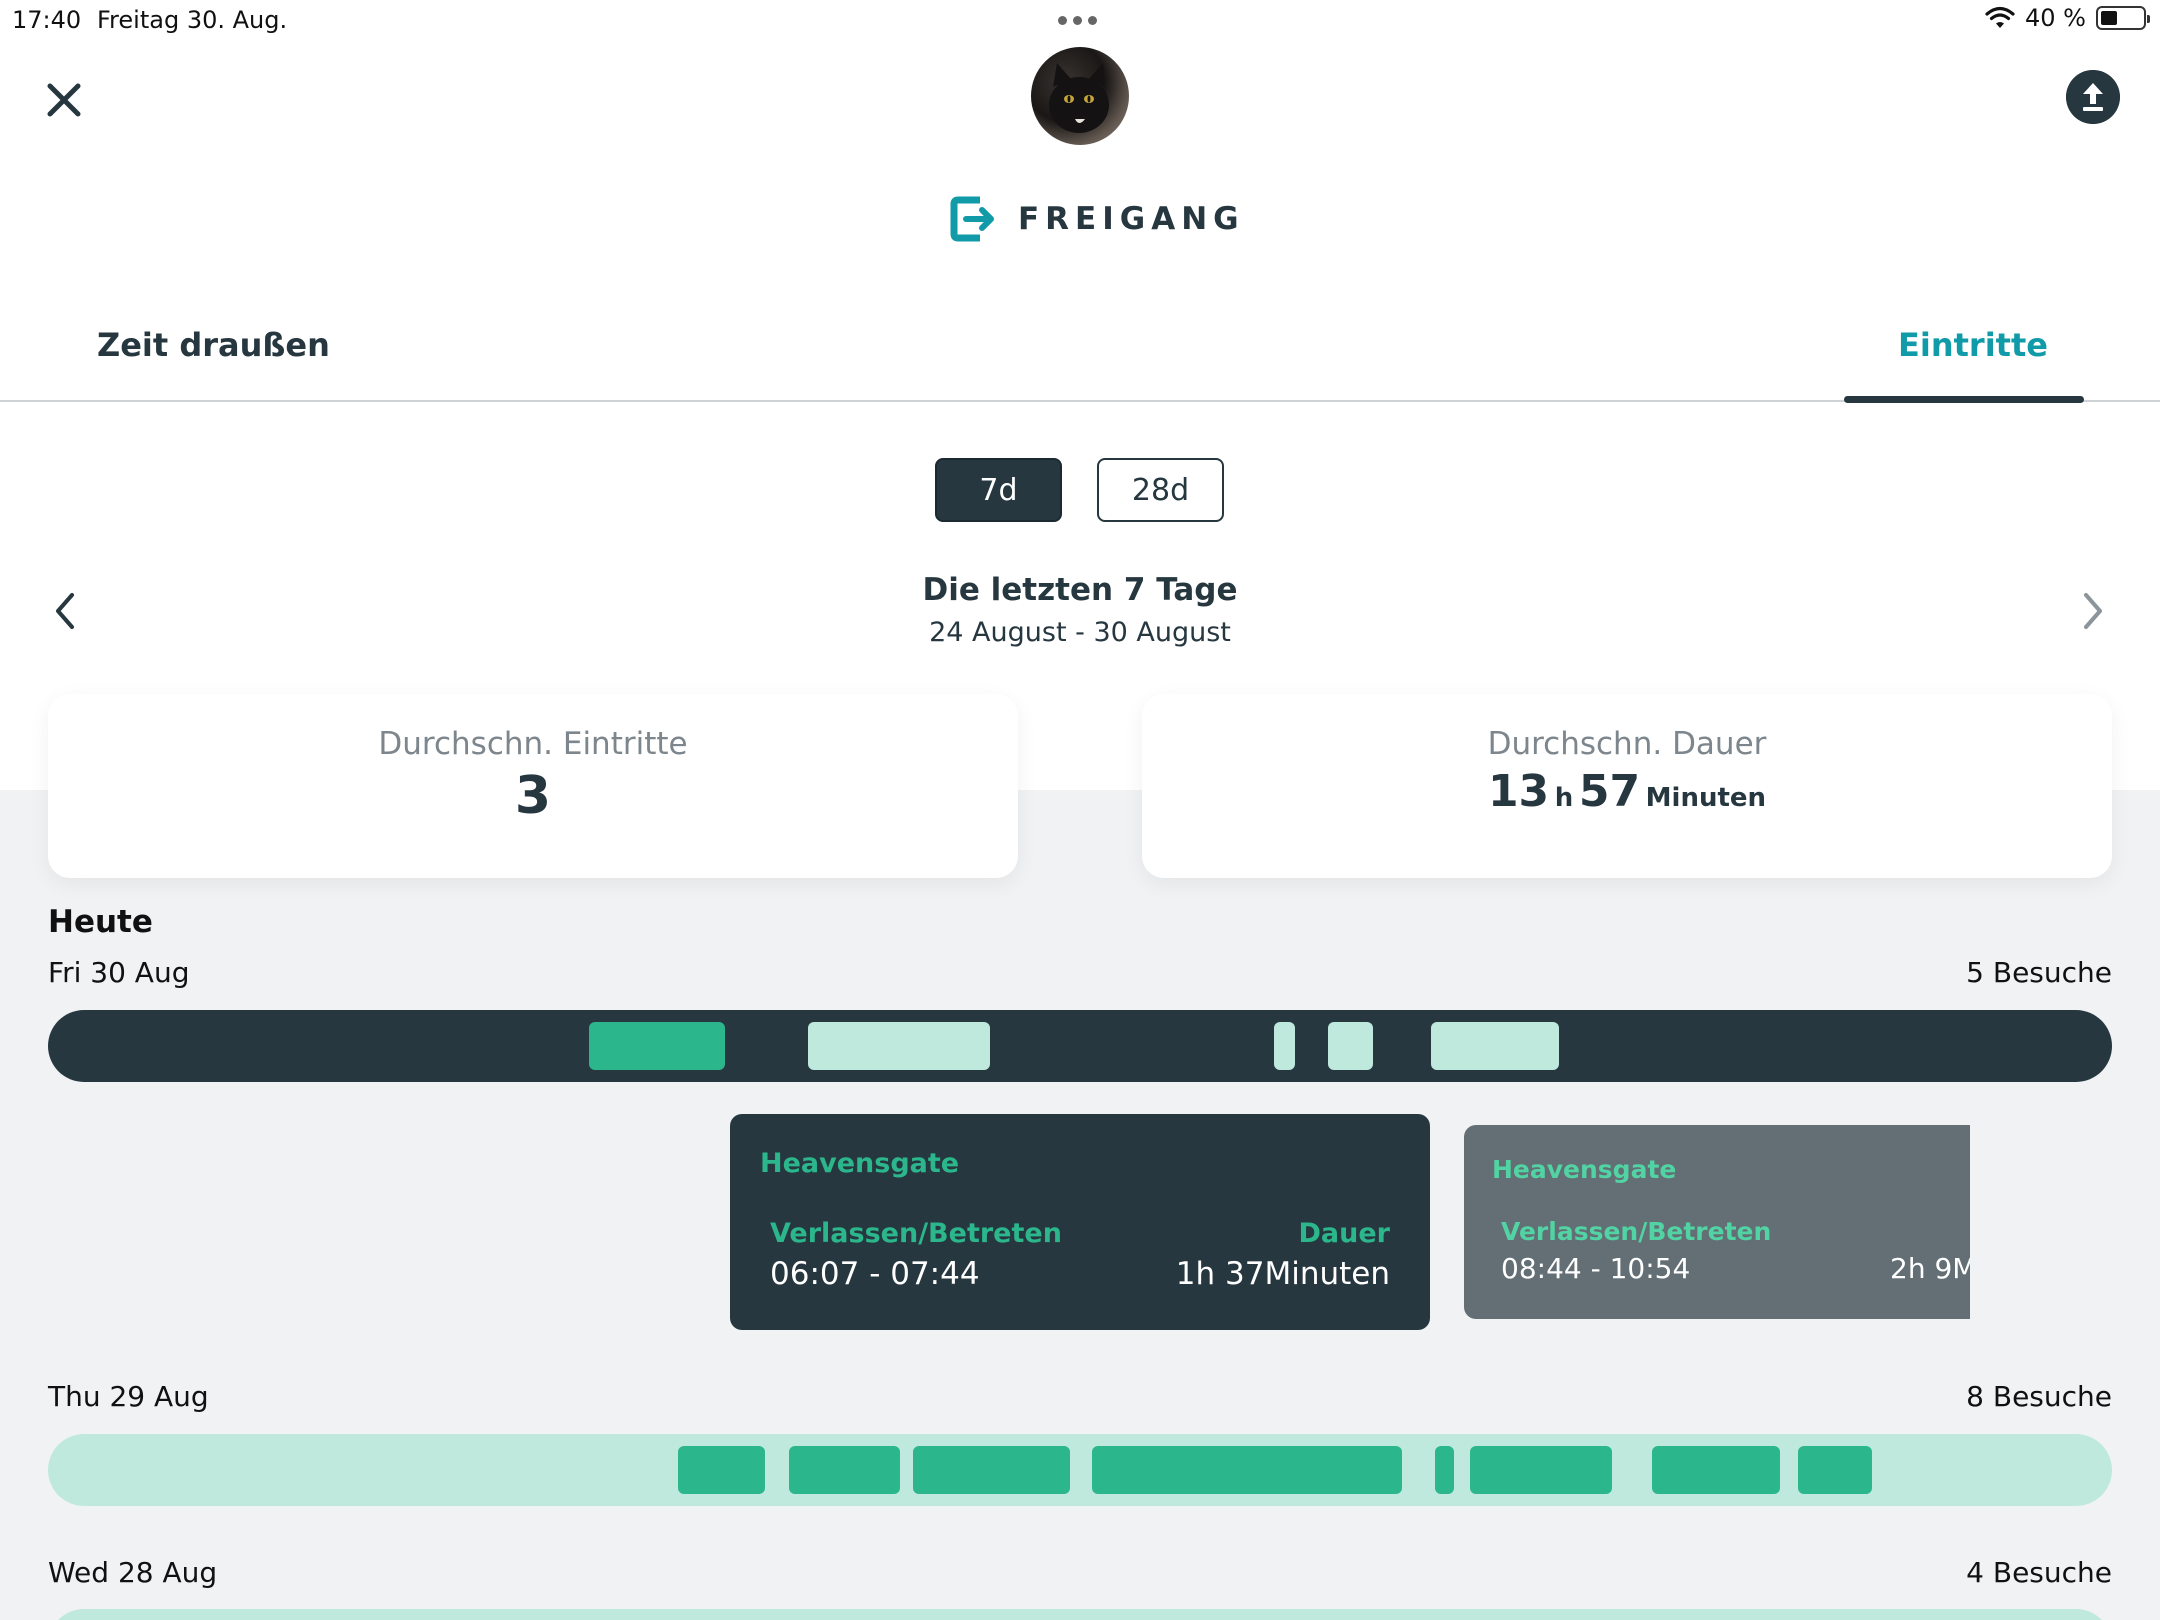 This screenshot has width=2160, height=1620. I want to click on tooltip-duration-label: Dauer, so click(1344, 1233).